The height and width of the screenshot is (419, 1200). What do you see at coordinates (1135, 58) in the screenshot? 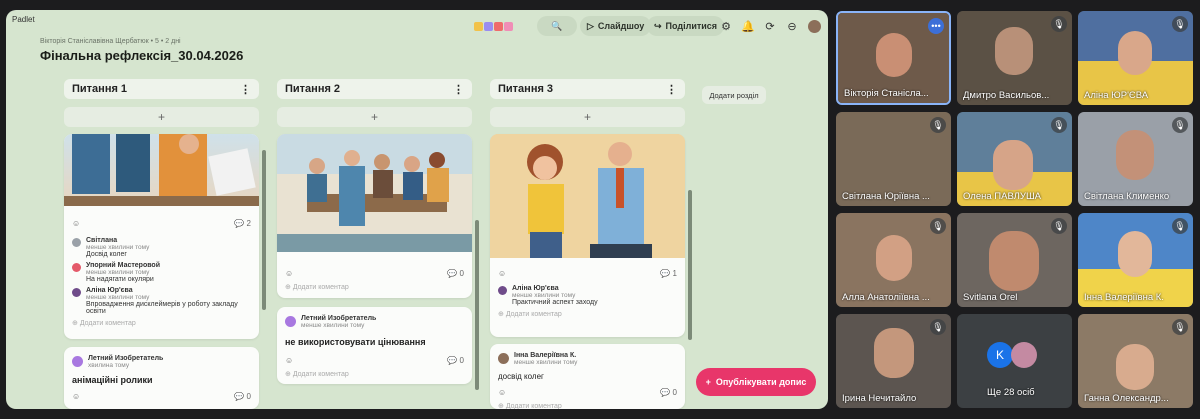
I see `participant-tile: 🎙 Аліна ЮР'ЄВА` at bounding box center [1135, 58].